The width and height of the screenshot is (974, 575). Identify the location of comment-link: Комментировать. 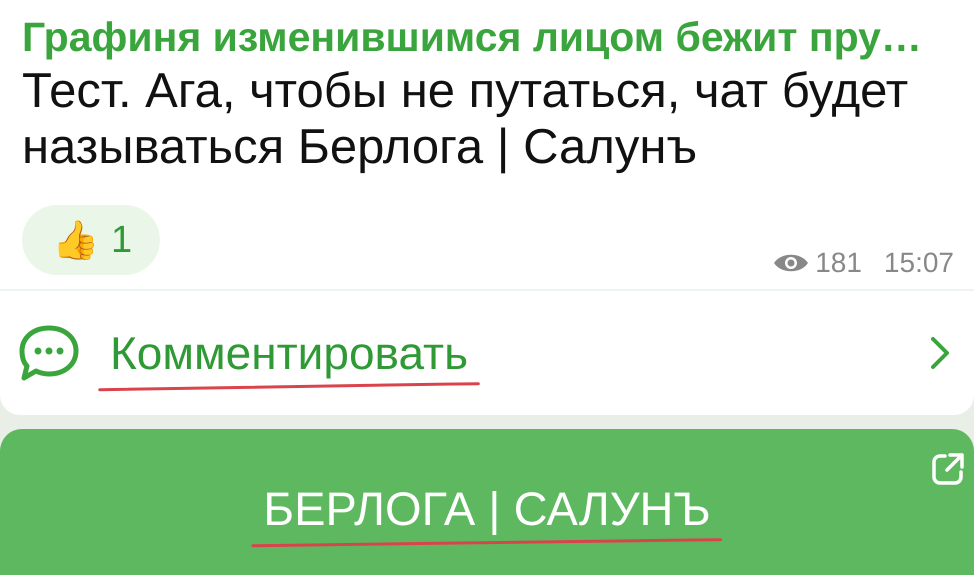
(289, 353).